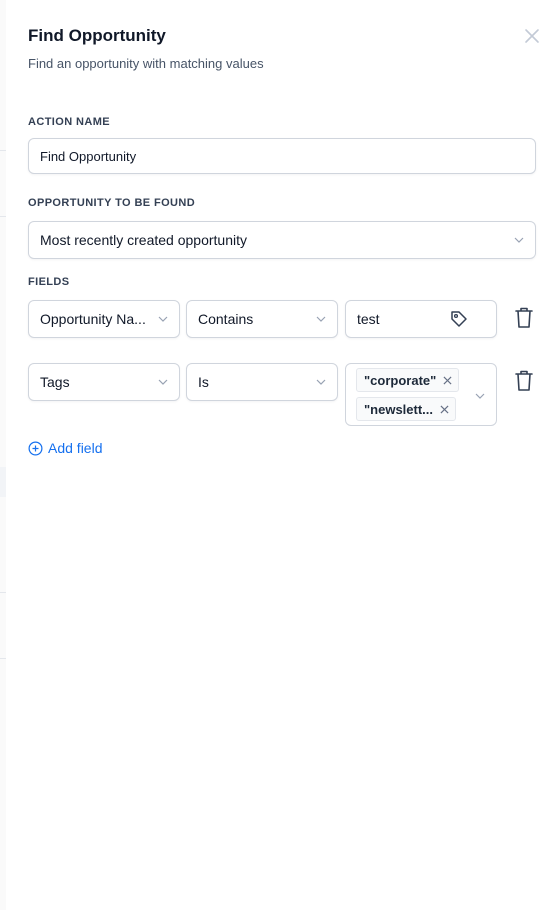 The height and width of the screenshot is (910, 558). I want to click on field-select: Tags, so click(104, 382).